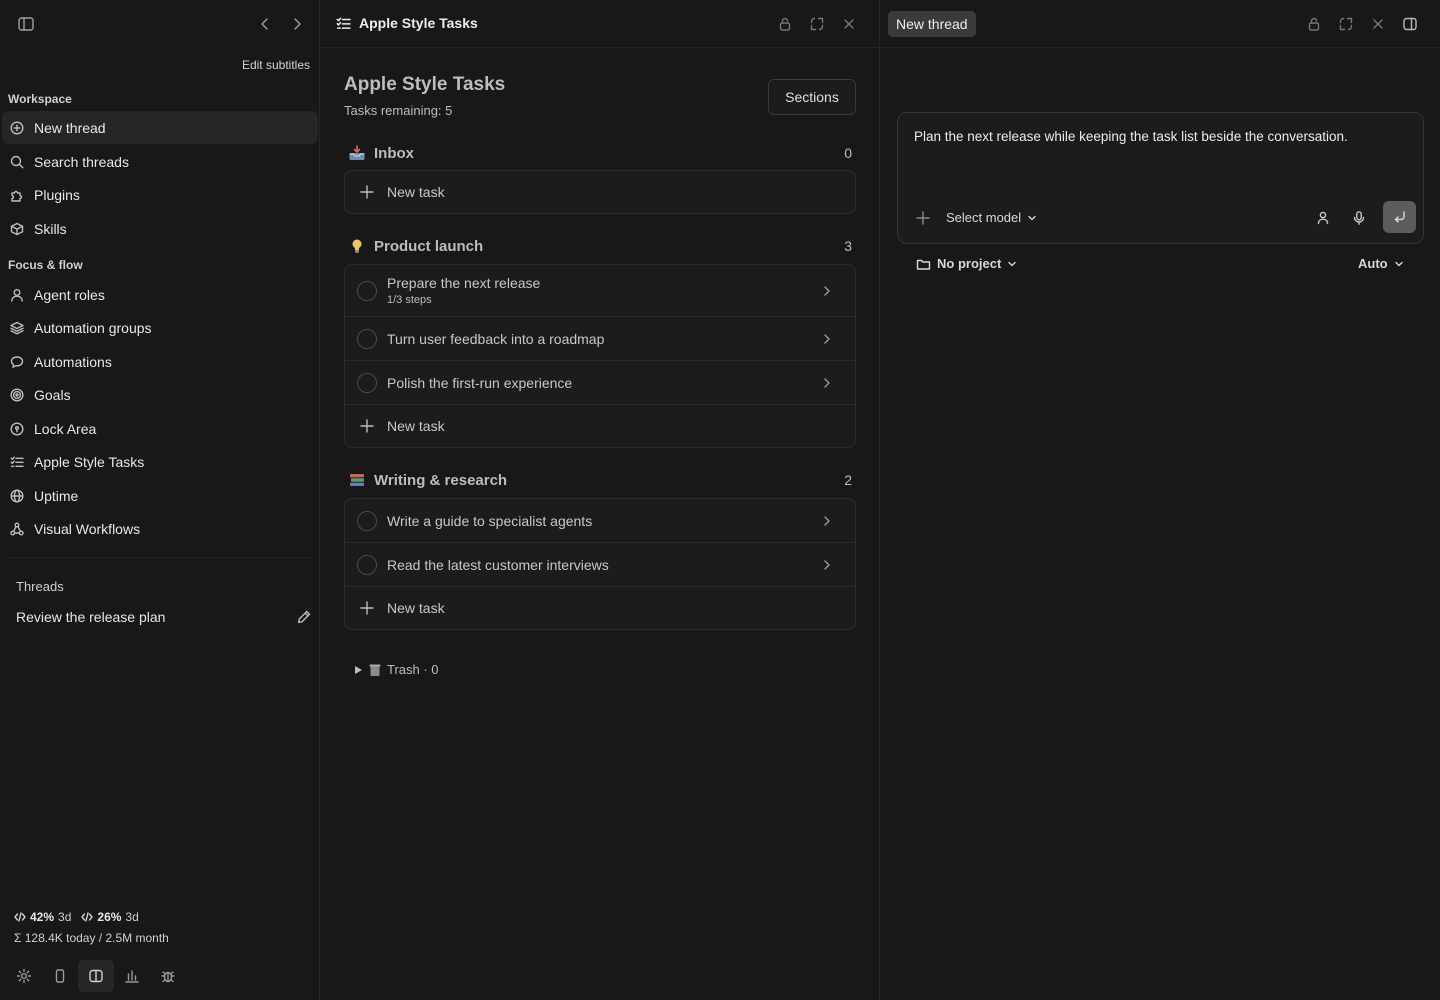  I want to click on phone-icon, so click(60, 976).